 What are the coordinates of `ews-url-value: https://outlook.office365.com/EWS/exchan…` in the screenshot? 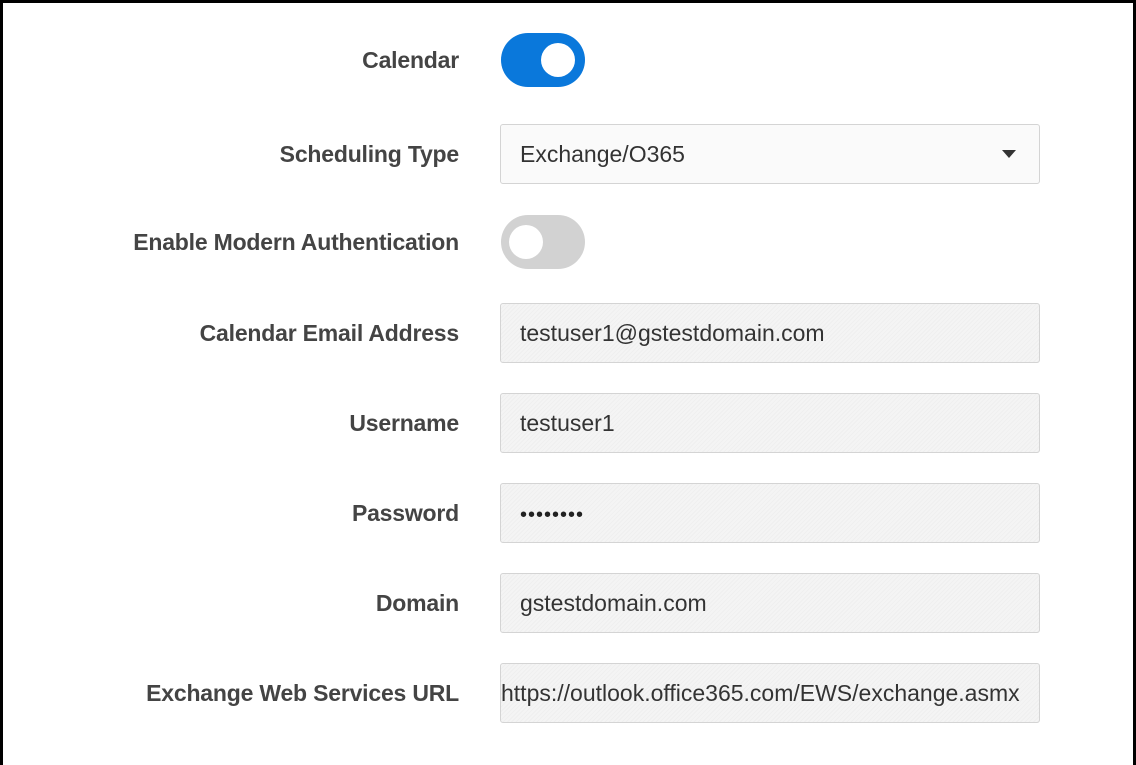 It's located at (760, 693).